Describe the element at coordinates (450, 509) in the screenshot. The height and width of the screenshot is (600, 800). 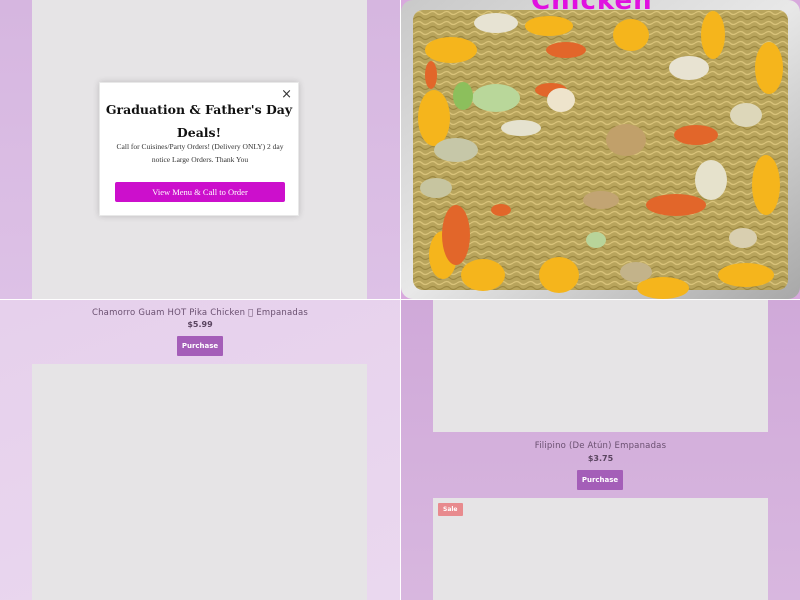
I see `sale-badge: Sale` at that location.